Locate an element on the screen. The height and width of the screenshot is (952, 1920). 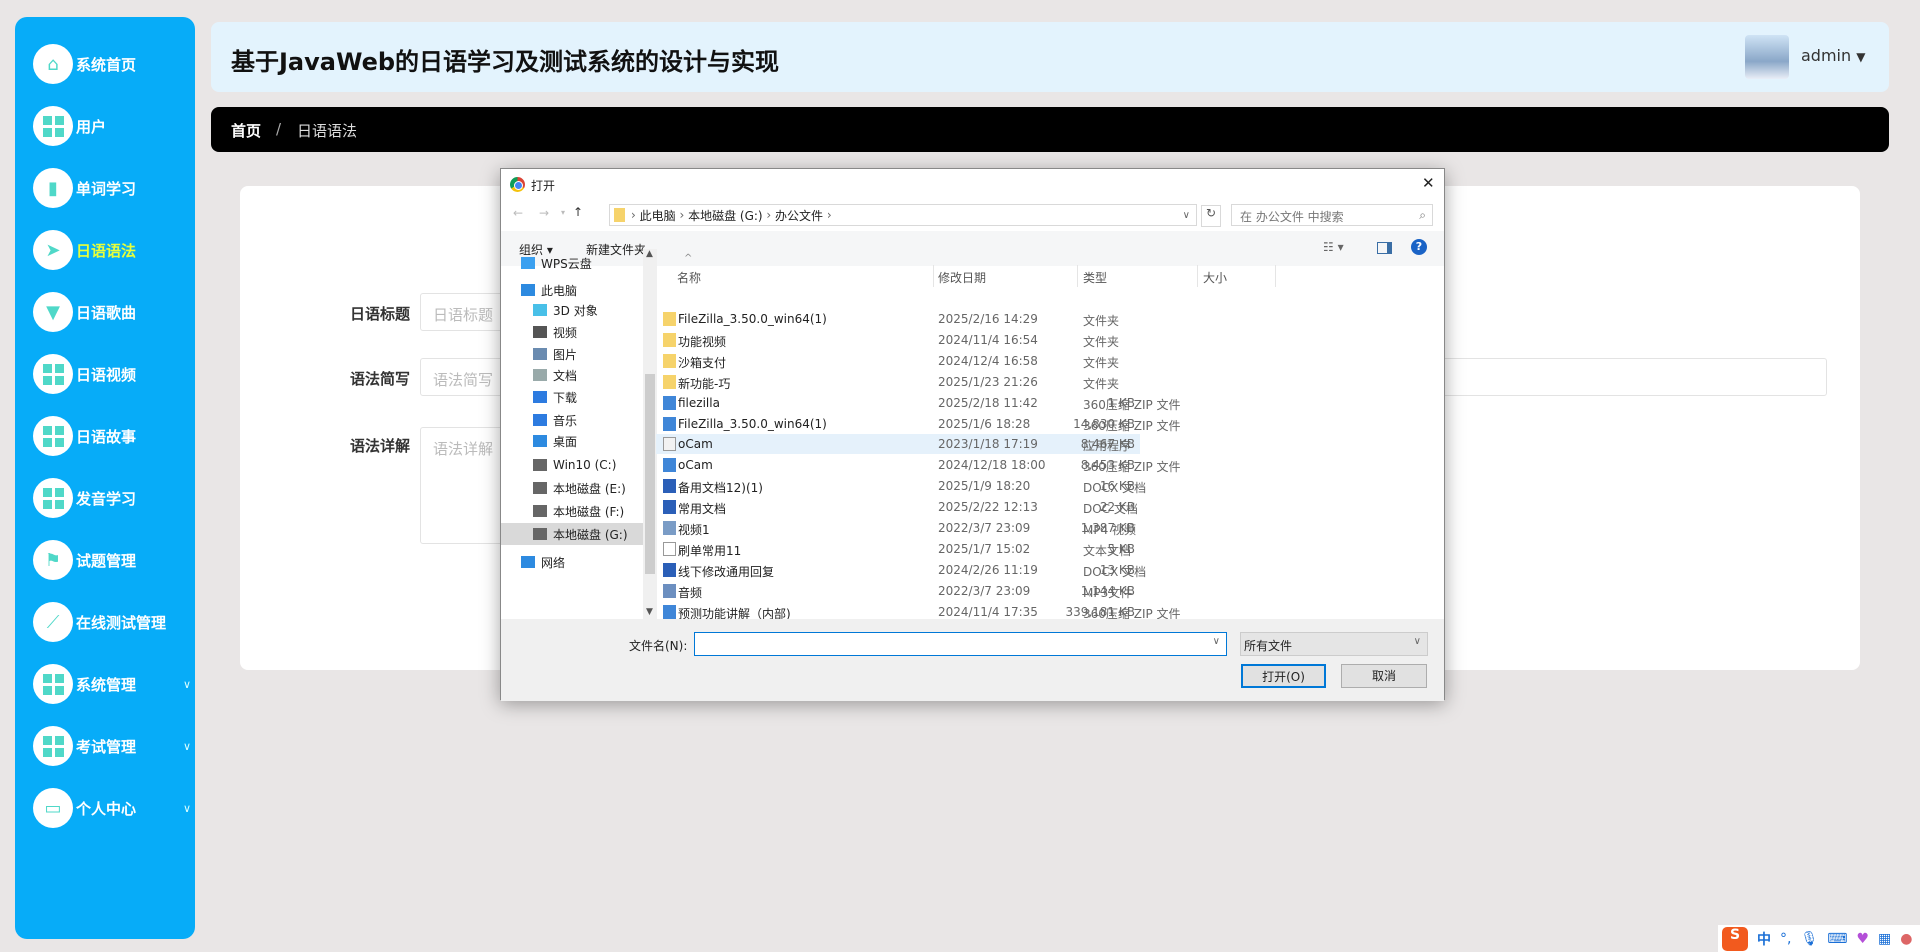
nav-pane-item: Win10 (C:) is located at coordinates (594, 465).